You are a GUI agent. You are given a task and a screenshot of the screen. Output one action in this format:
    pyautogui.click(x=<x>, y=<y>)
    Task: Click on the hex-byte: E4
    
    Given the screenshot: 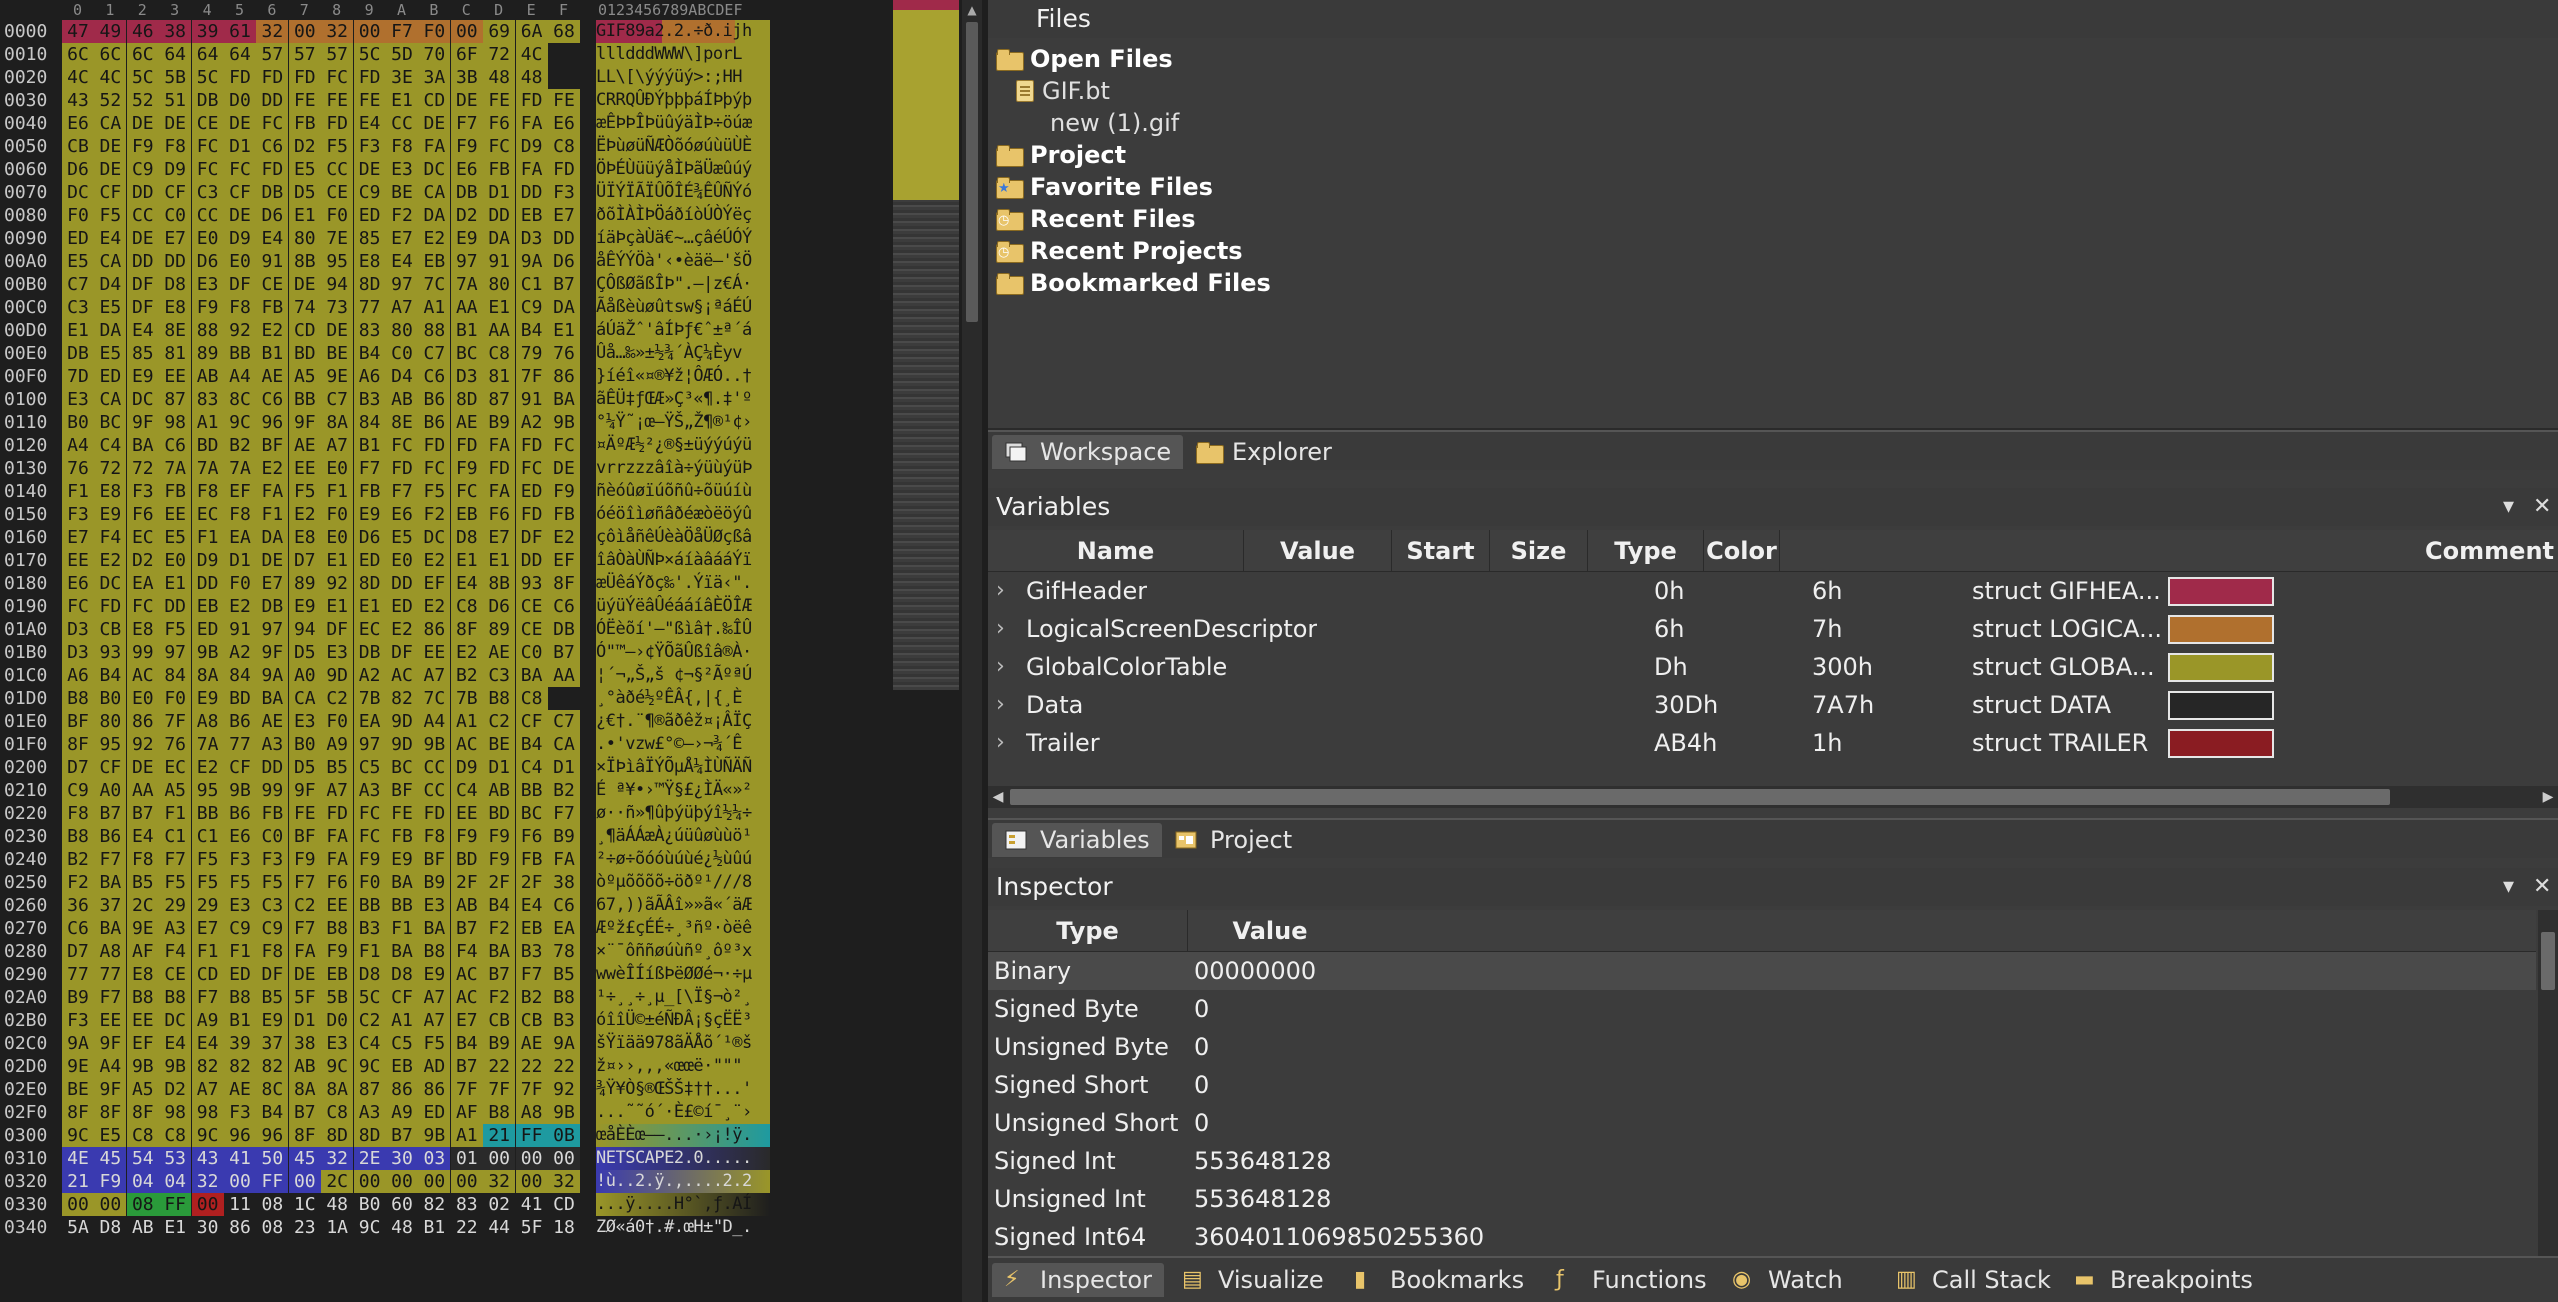 What is the action you would take?
    pyautogui.click(x=402, y=261)
    